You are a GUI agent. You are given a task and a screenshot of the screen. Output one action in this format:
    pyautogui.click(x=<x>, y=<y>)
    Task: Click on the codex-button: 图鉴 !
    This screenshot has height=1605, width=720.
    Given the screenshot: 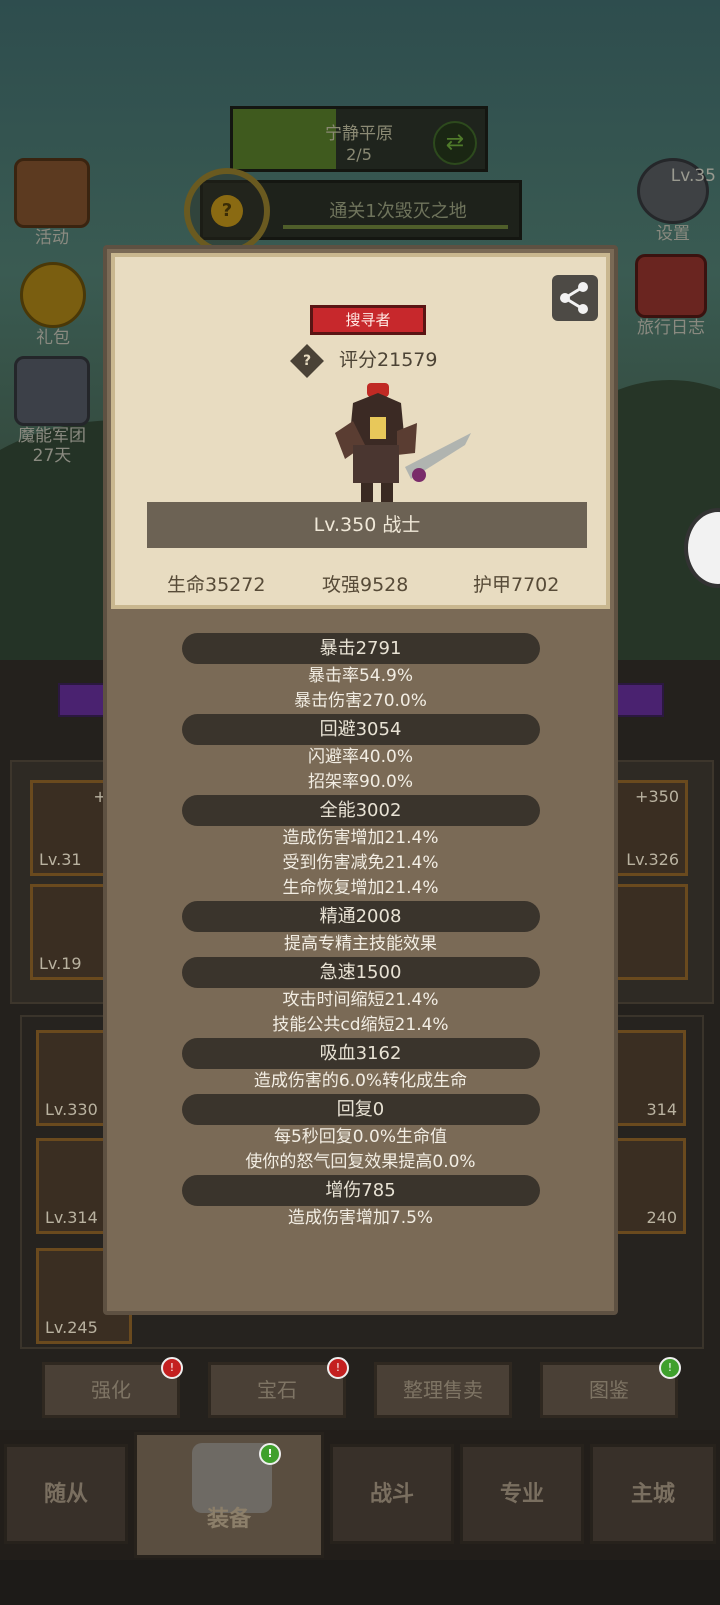 What is the action you would take?
    pyautogui.click(x=610, y=1387)
    